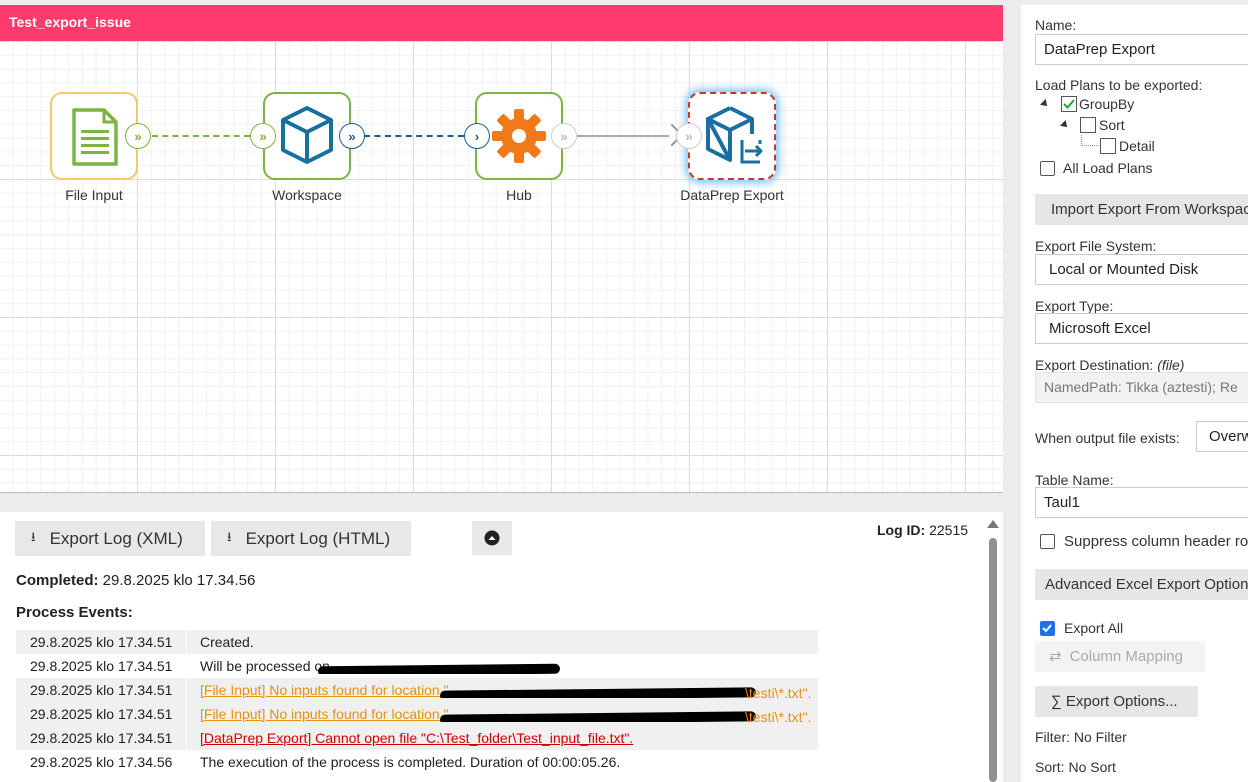 This screenshot has height=782, width=1248. Describe the element at coordinates (1094, 628) in the screenshot. I see `export-all-label: Export All` at that location.